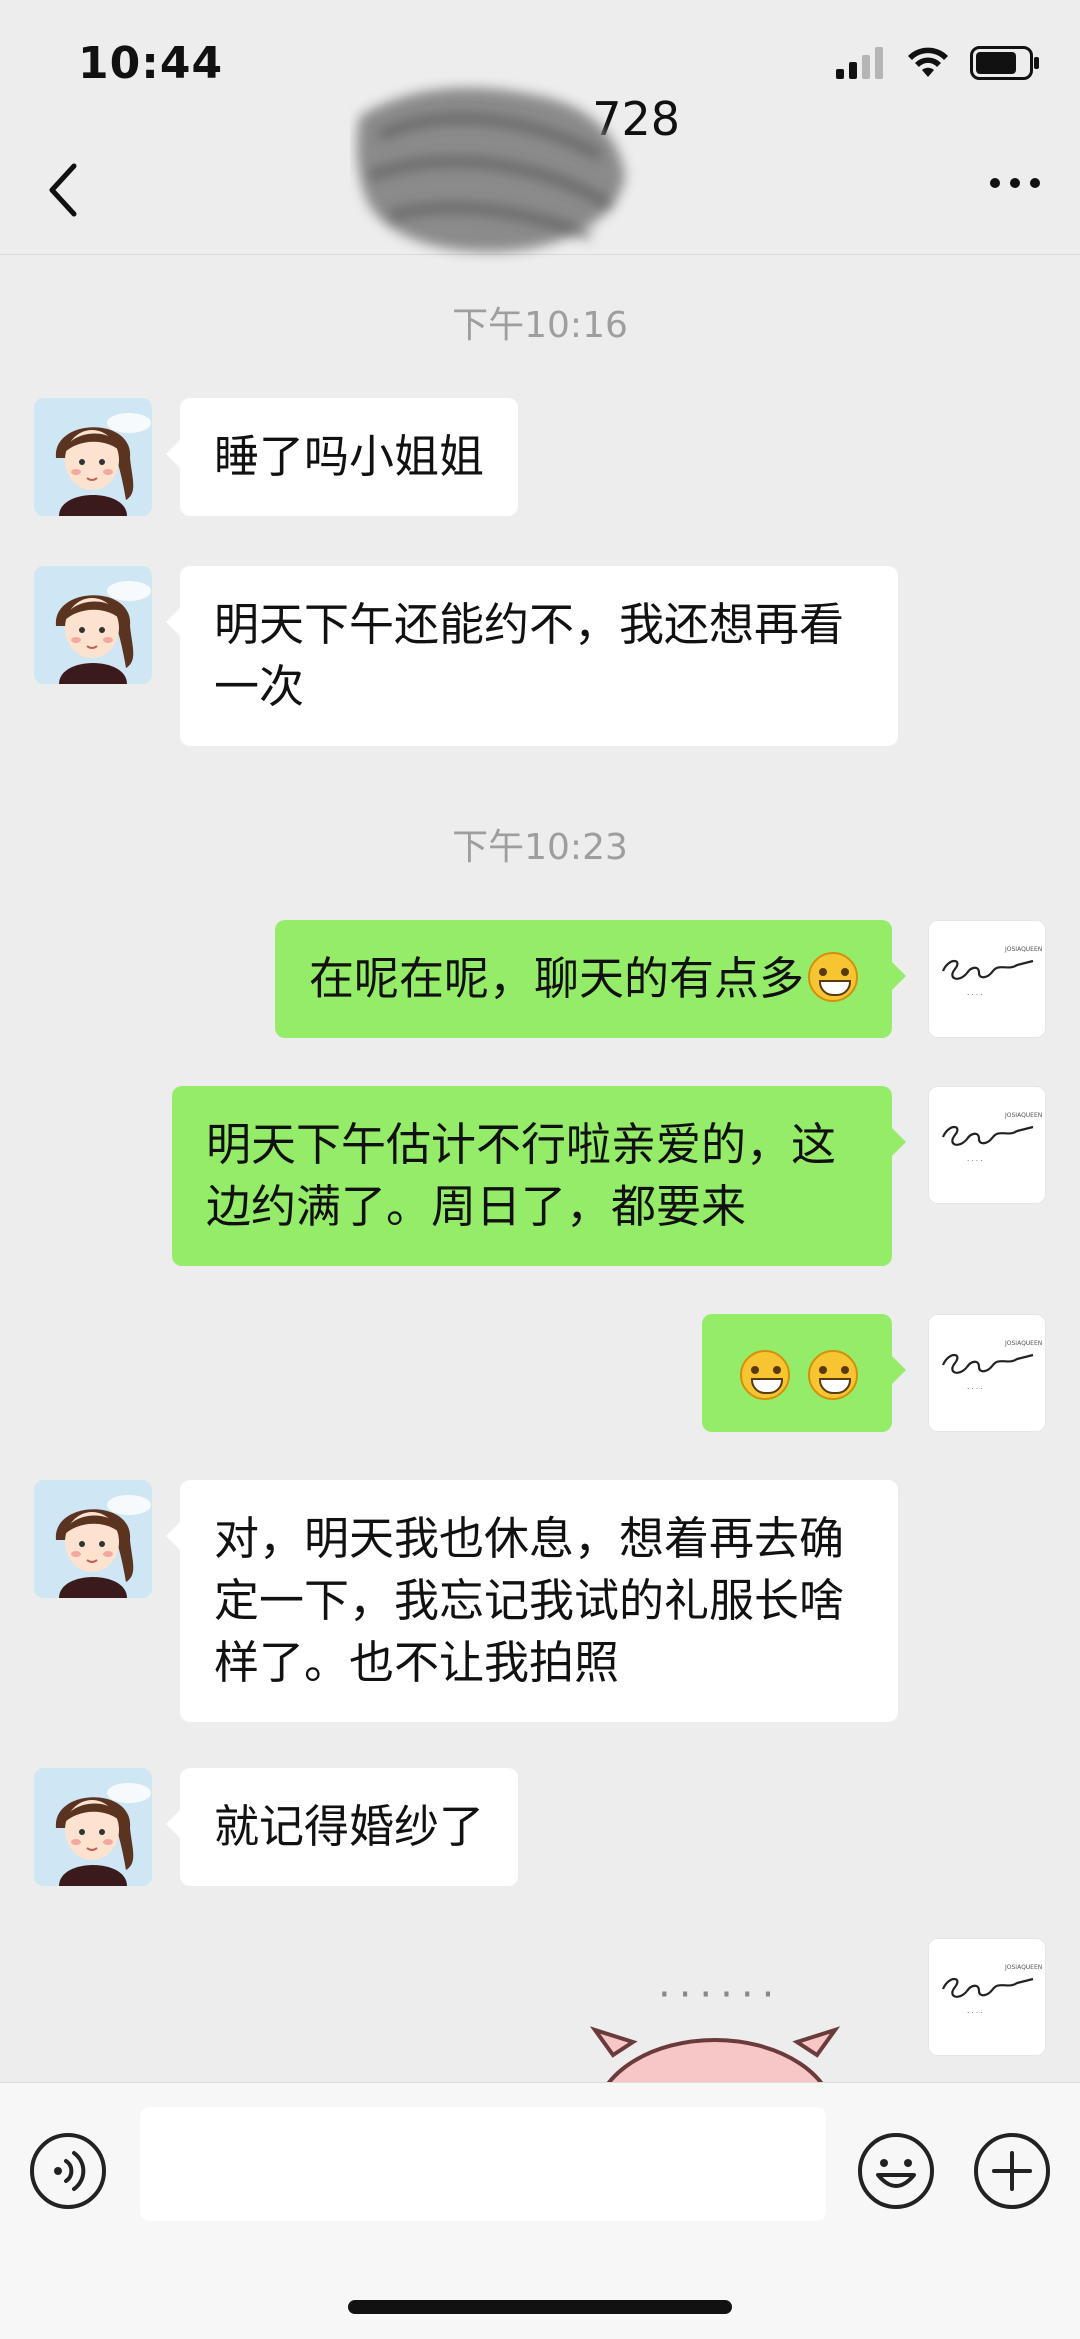 This screenshot has width=1080, height=2339. What do you see at coordinates (532, 656) in the screenshot?
I see `incoming-message-bubble: 明天下午还能约不，我还想再看一次` at bounding box center [532, 656].